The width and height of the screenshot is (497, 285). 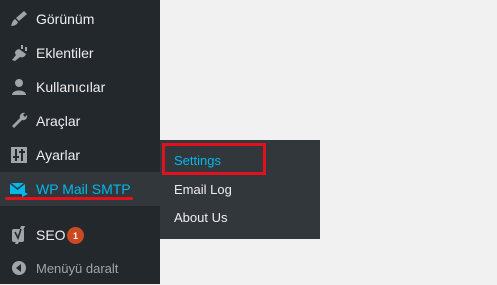 I want to click on settings-sliders-icon, so click(x=19, y=155).